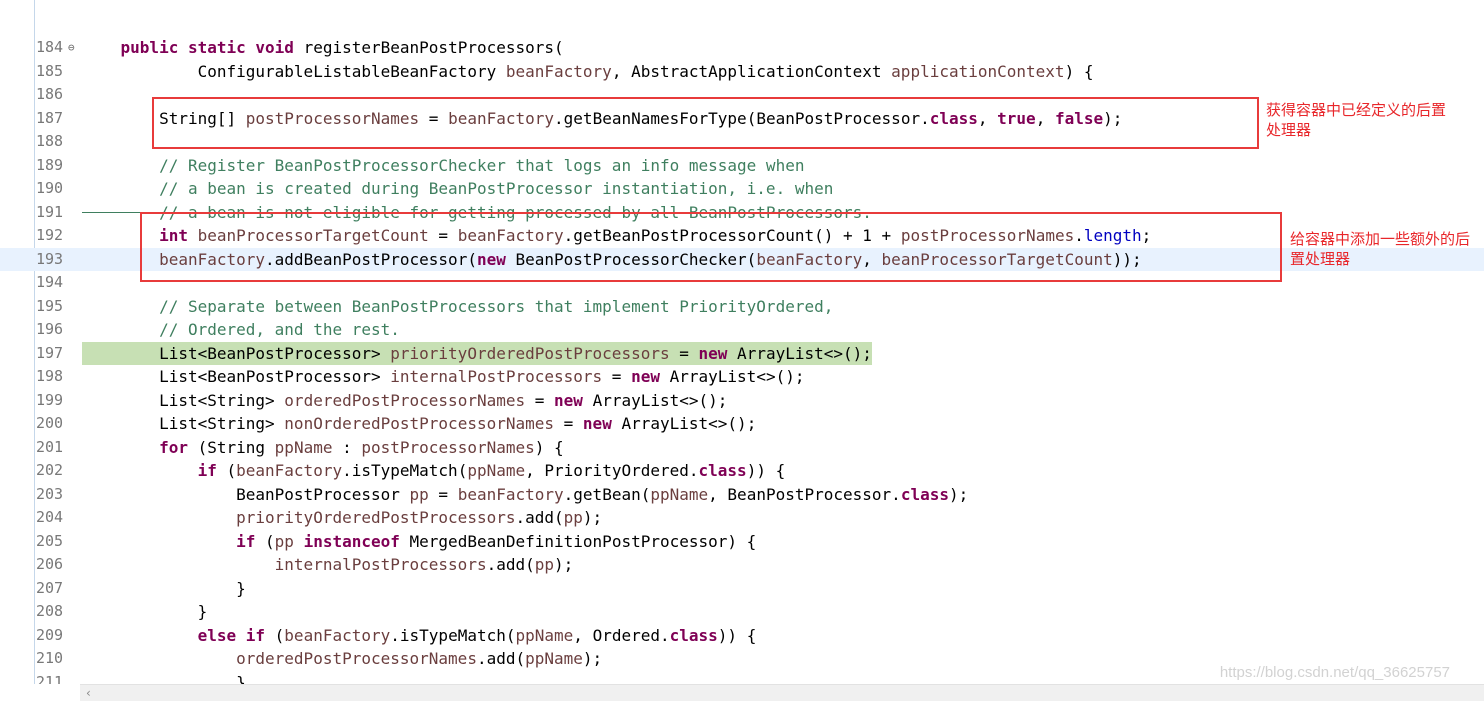 This screenshot has height=701, width=1484. Describe the element at coordinates (294, 71) in the screenshot. I see `code-token: ConfigurableListableBeanFactory` at that location.